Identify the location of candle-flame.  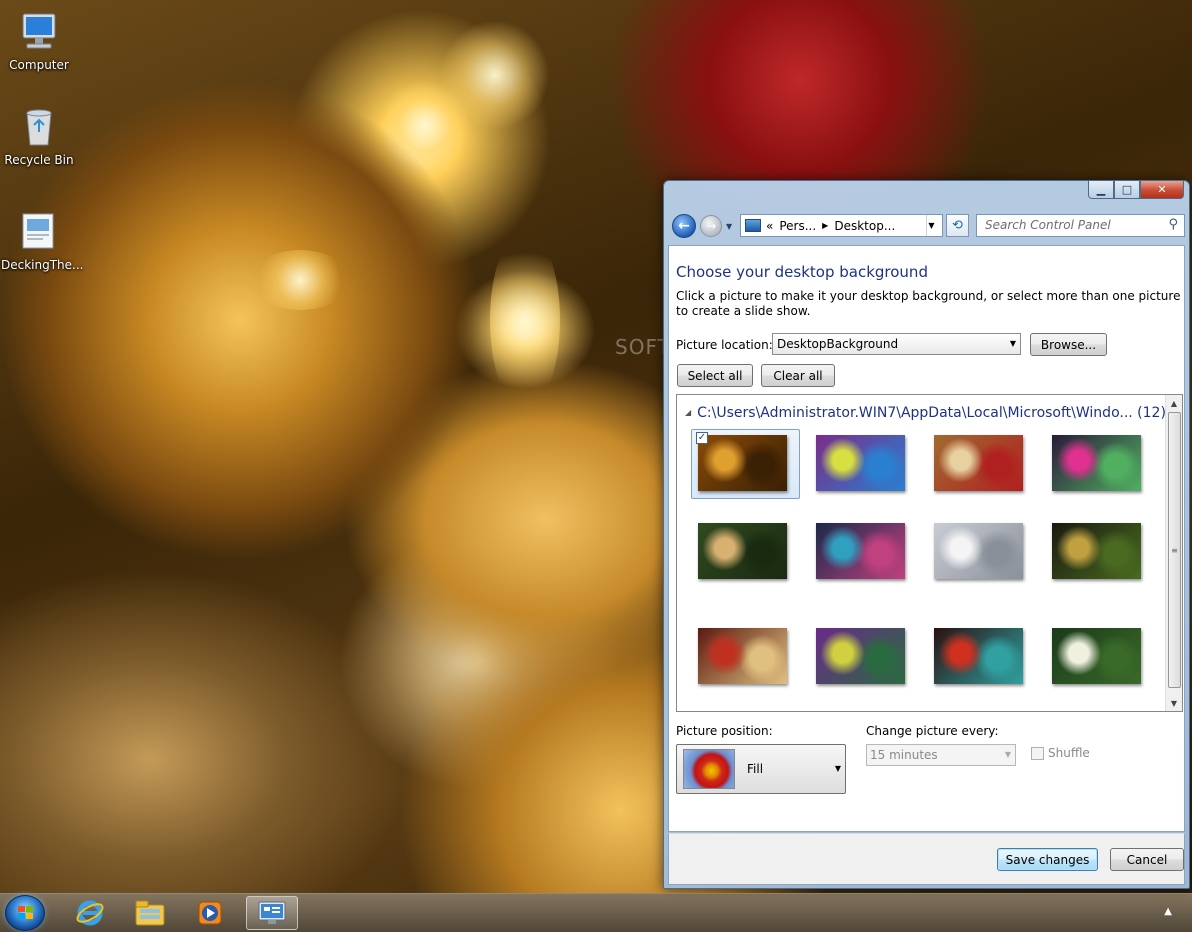
(525, 320).